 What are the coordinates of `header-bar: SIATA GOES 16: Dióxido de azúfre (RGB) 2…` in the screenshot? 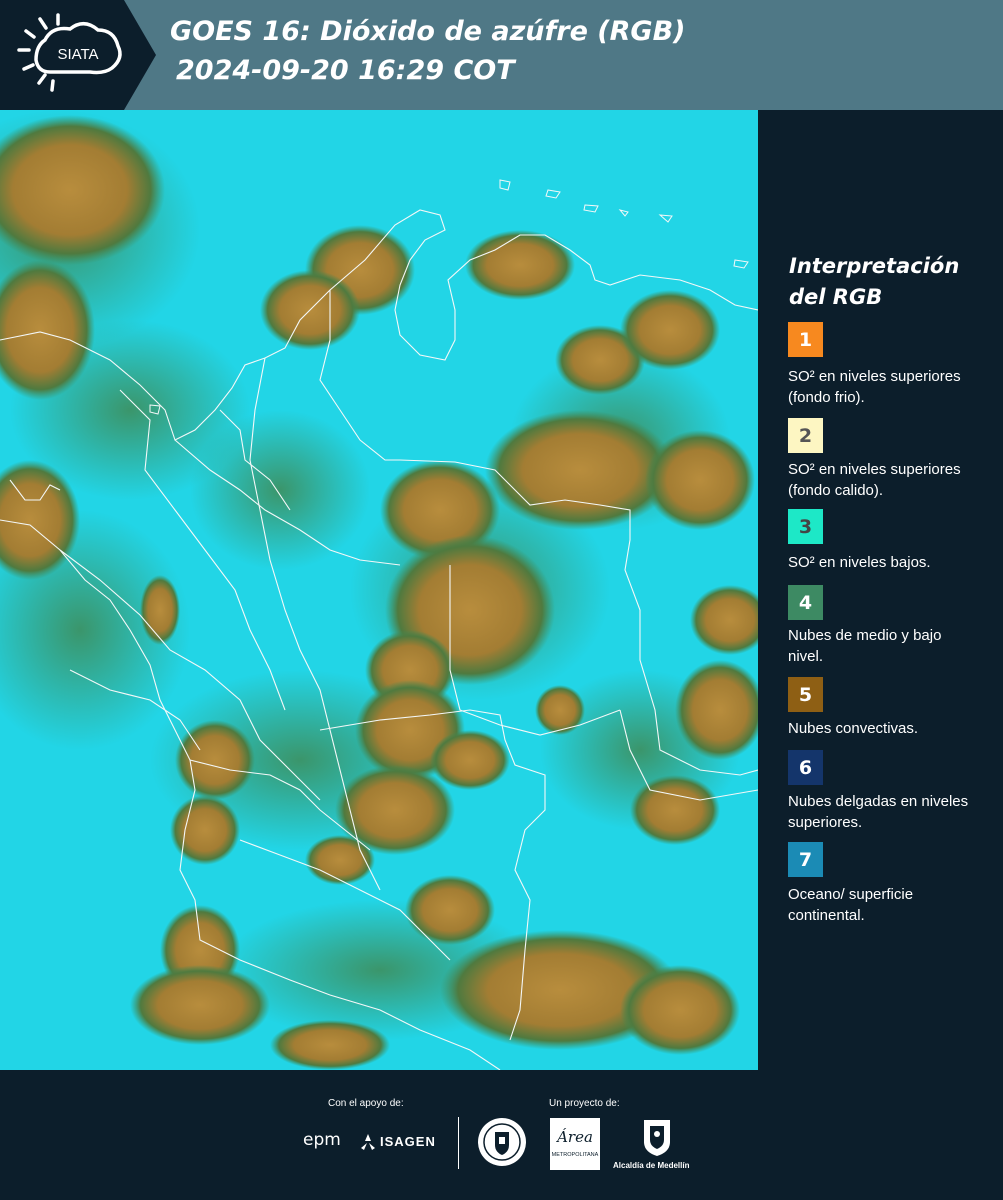 It's located at (501, 55).